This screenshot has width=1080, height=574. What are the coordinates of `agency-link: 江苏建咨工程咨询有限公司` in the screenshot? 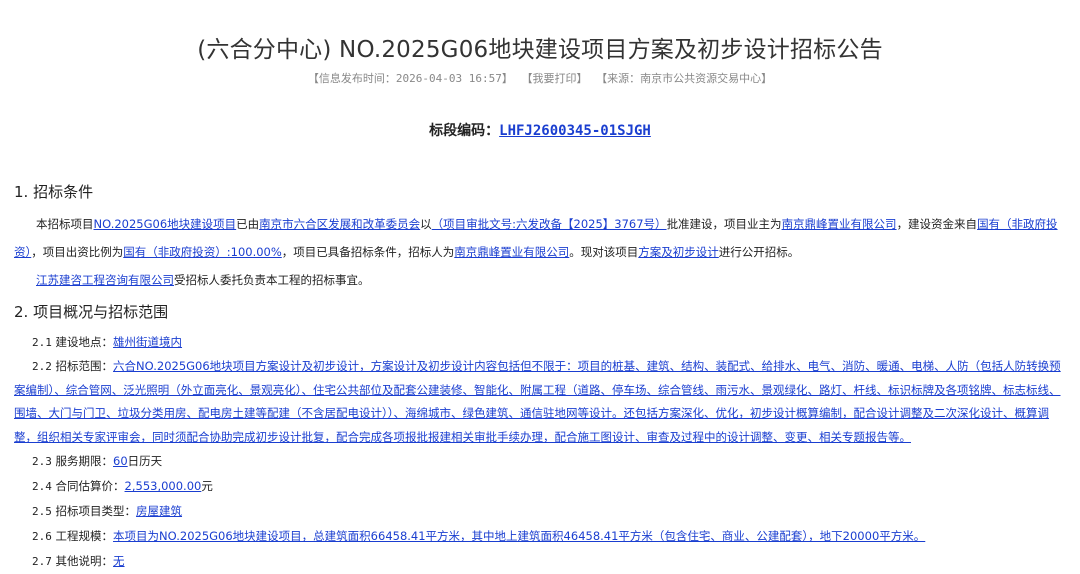 It's located at (105, 280).